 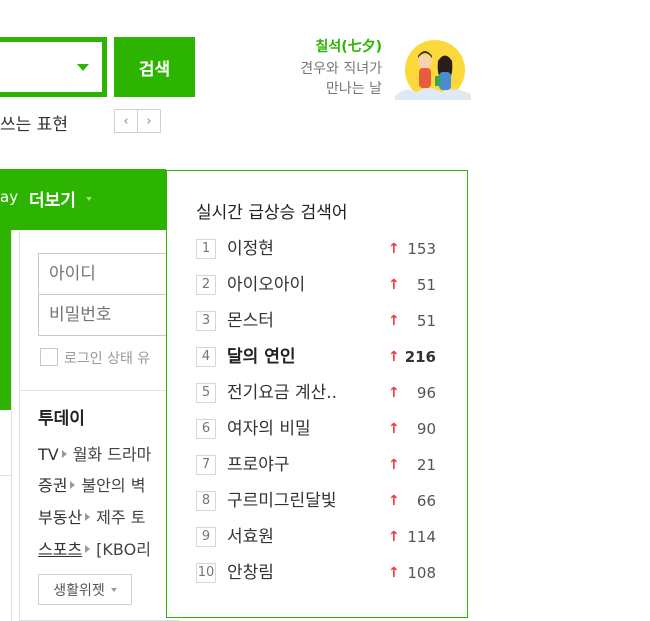 What do you see at coordinates (318, 357) in the screenshot?
I see `list-item: 4 달의 연인 ↑ 216` at bounding box center [318, 357].